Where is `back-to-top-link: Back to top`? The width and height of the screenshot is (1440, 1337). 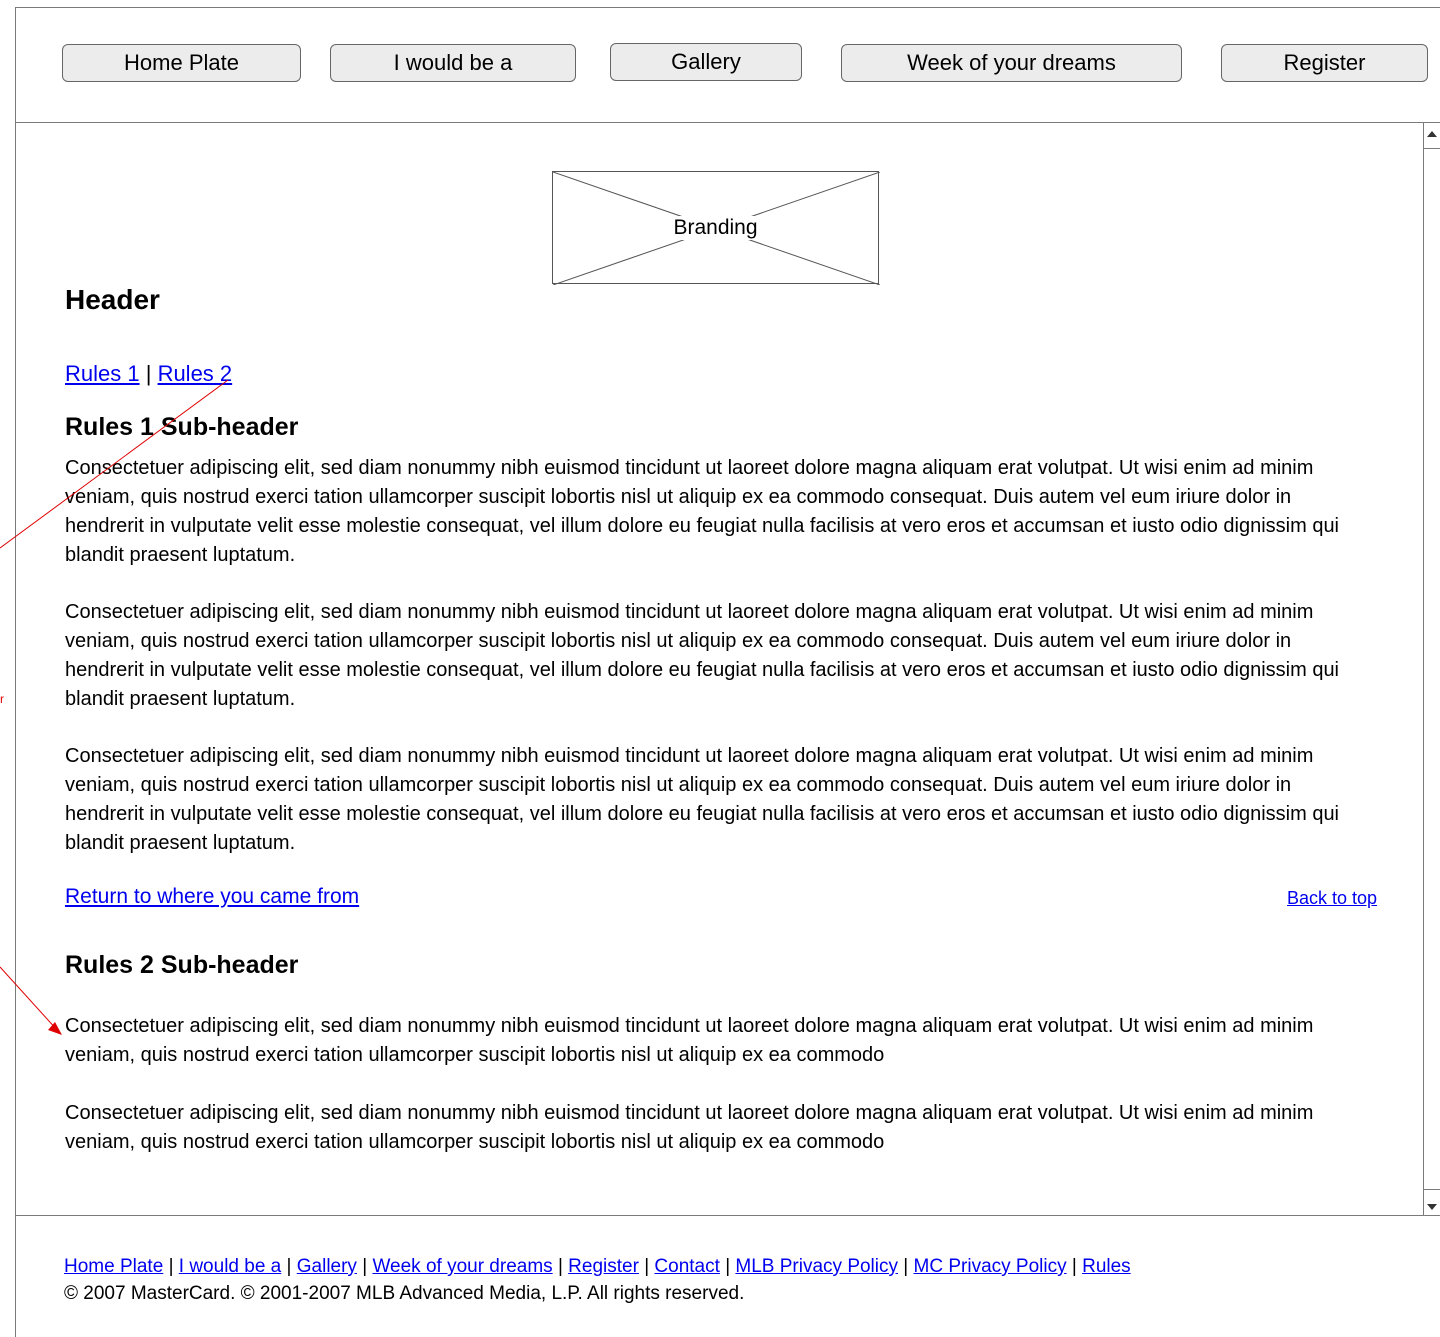
back-to-top-link: Back to top is located at coordinates (1332, 898).